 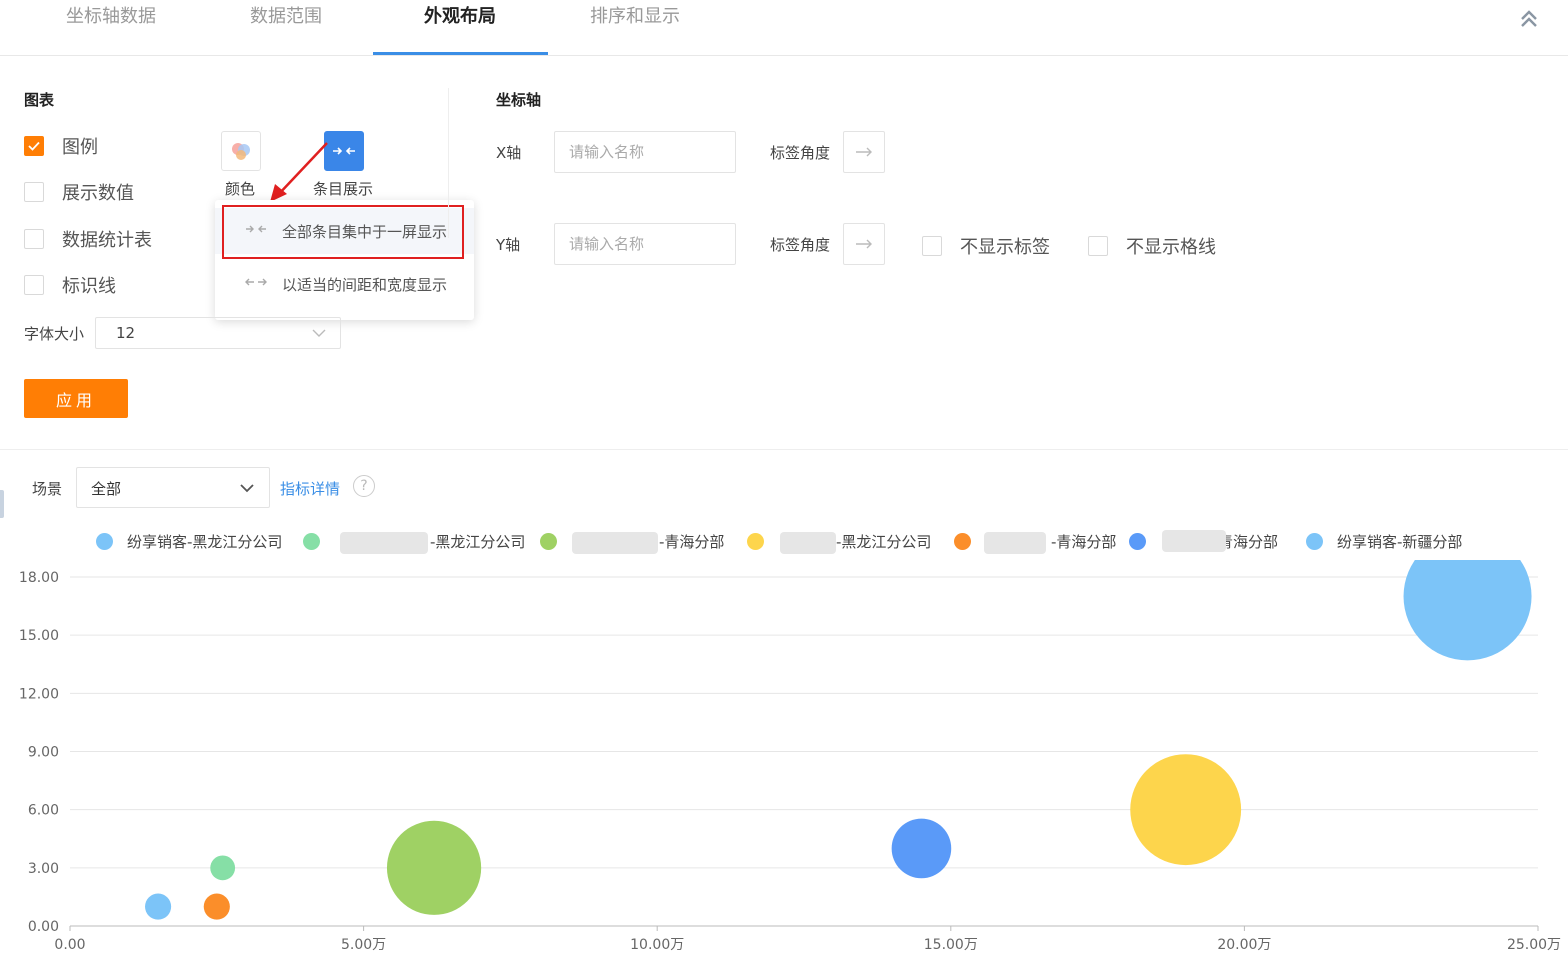 I want to click on section-divider, so click(x=784, y=449).